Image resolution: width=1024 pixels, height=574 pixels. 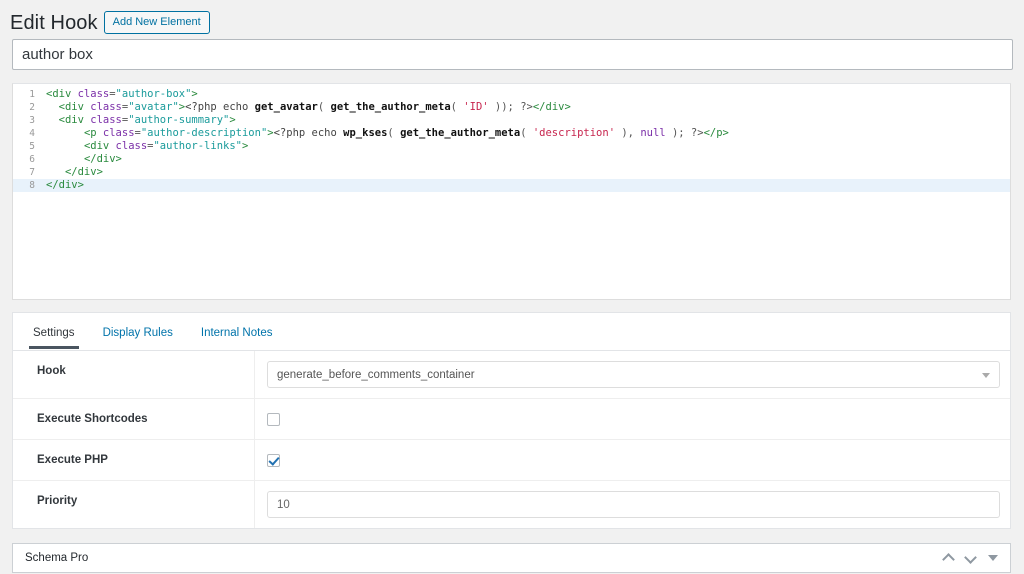 What do you see at coordinates (134, 374) in the screenshot?
I see `hook-label: Hook` at bounding box center [134, 374].